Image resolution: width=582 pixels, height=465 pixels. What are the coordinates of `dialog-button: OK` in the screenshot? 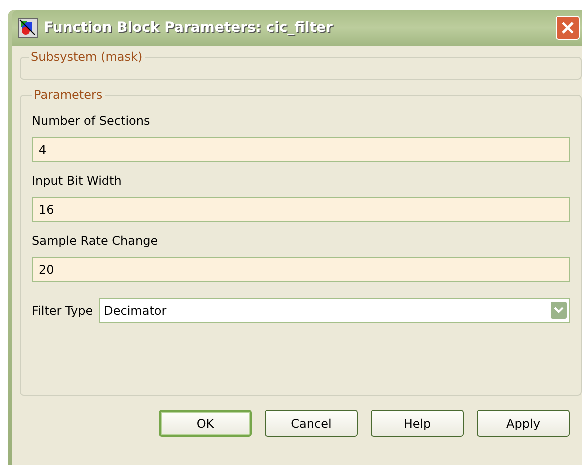 It's located at (205, 423).